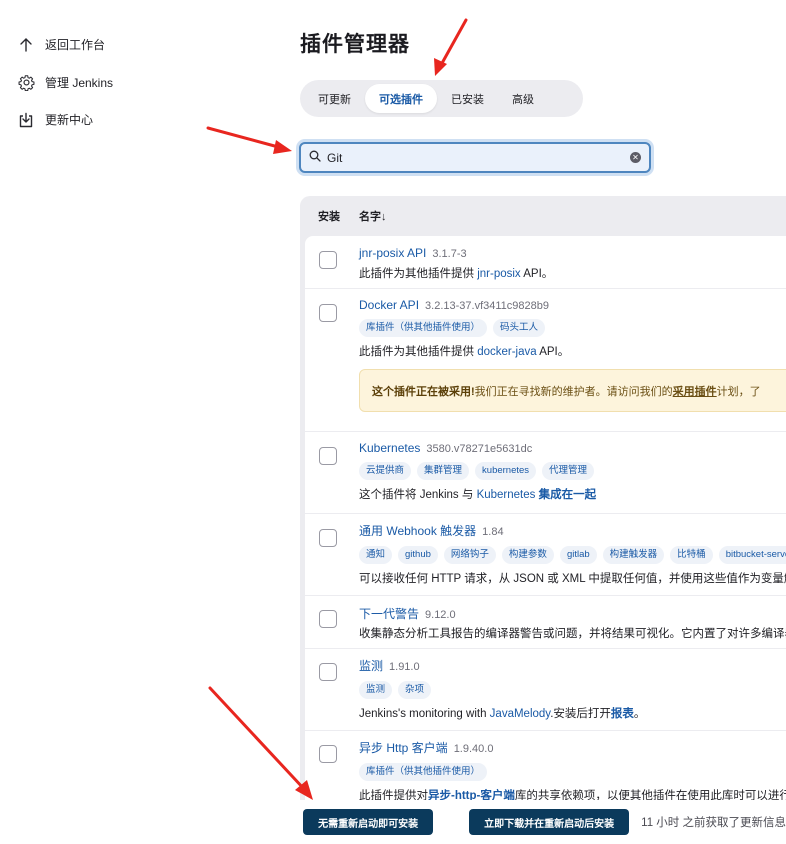 The width and height of the screenshot is (786, 844). What do you see at coordinates (493, 532) in the screenshot?
I see `plugin-version: 1.84` at bounding box center [493, 532].